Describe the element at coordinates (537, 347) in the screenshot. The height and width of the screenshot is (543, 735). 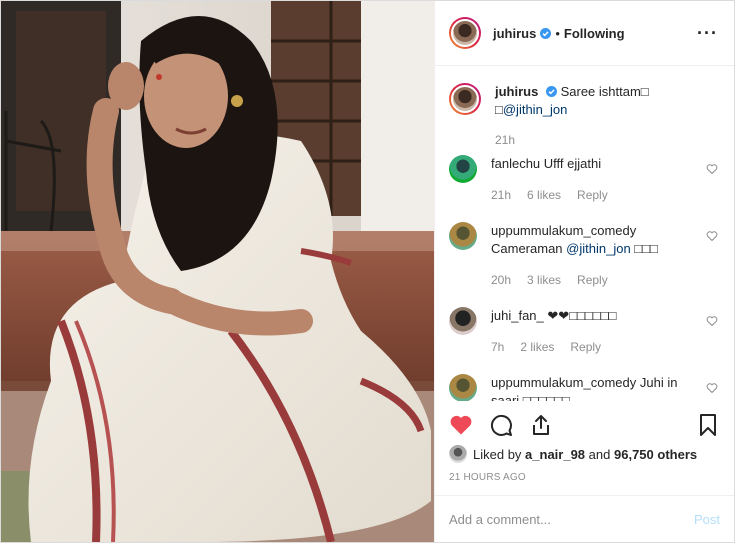
I see `comment-likes: 2 likes` at that location.